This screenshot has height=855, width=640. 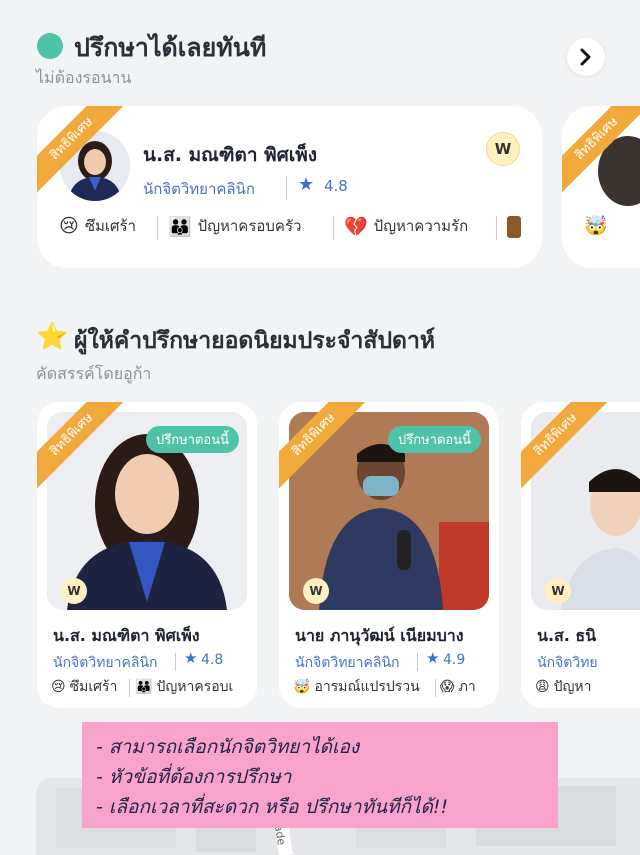 What do you see at coordinates (567, 663) in the screenshot?
I see `counselor-role: นักจิตวิทย` at bounding box center [567, 663].